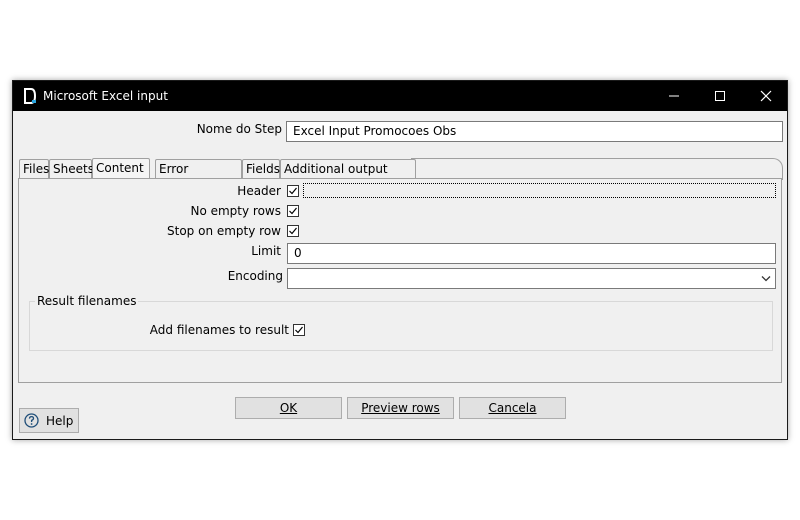 The image size is (800, 520). I want to click on help-label: Help, so click(60, 421).